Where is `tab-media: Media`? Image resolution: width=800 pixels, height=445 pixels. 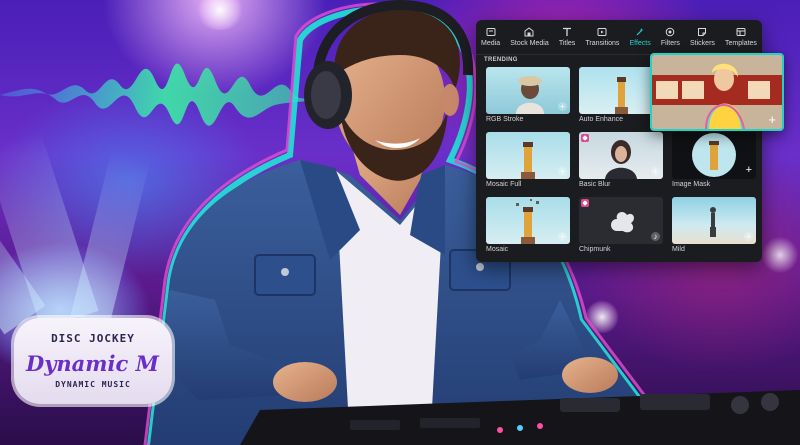 tab-media: Media is located at coordinates (490, 37).